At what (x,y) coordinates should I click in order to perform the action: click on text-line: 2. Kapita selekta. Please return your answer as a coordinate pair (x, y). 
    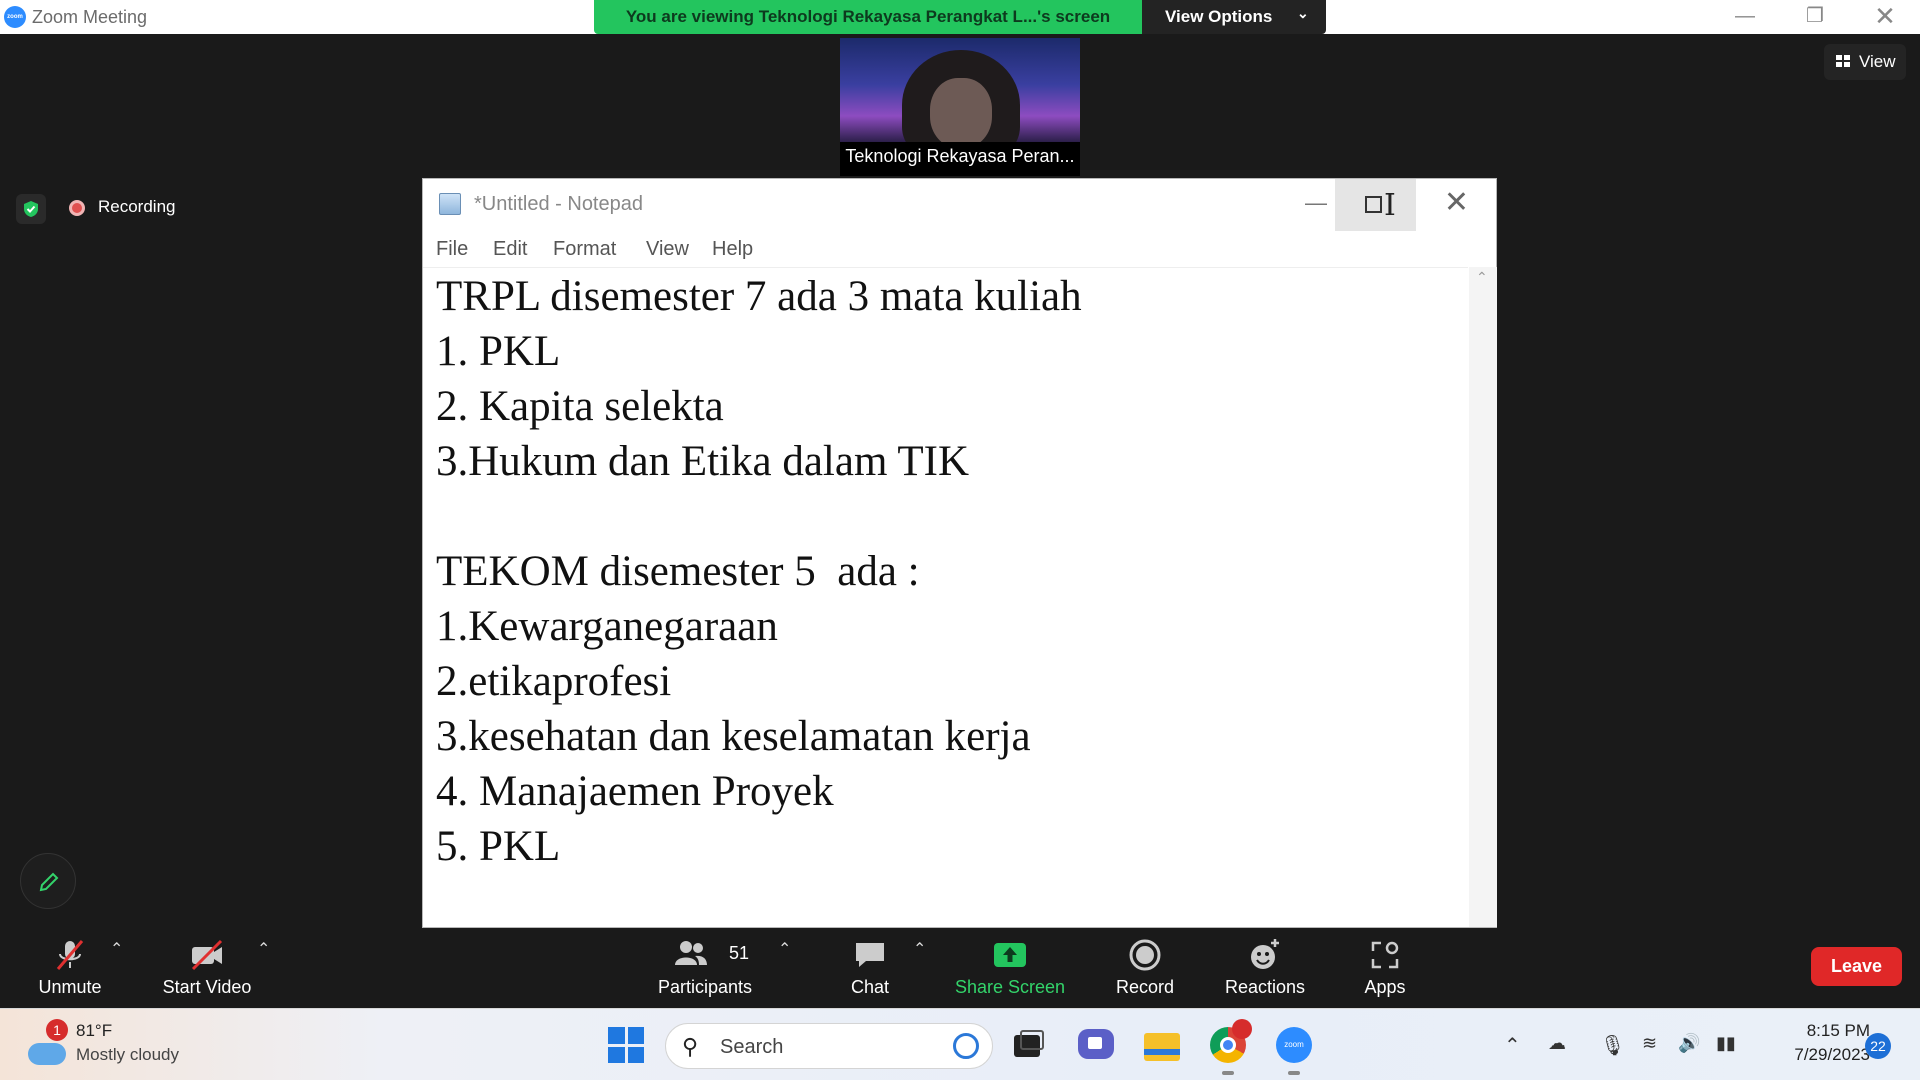
    Looking at the image, I should click on (580, 406).